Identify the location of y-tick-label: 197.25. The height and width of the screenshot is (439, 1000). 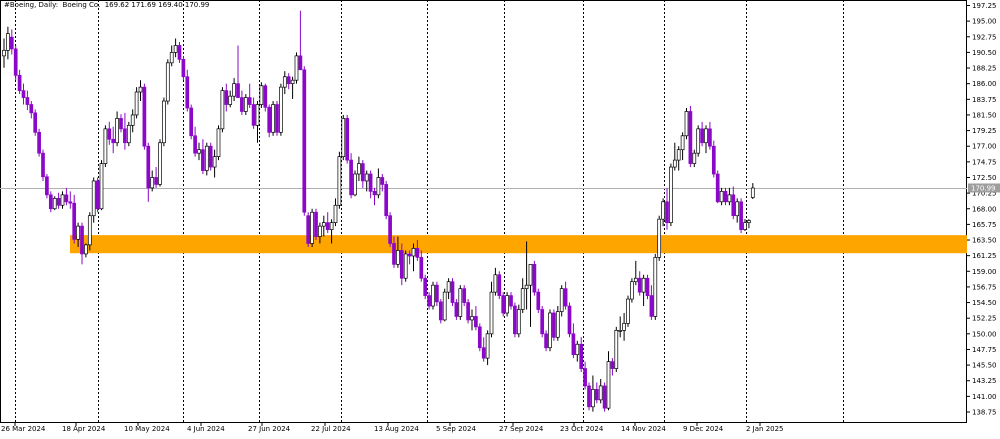
(984, 6).